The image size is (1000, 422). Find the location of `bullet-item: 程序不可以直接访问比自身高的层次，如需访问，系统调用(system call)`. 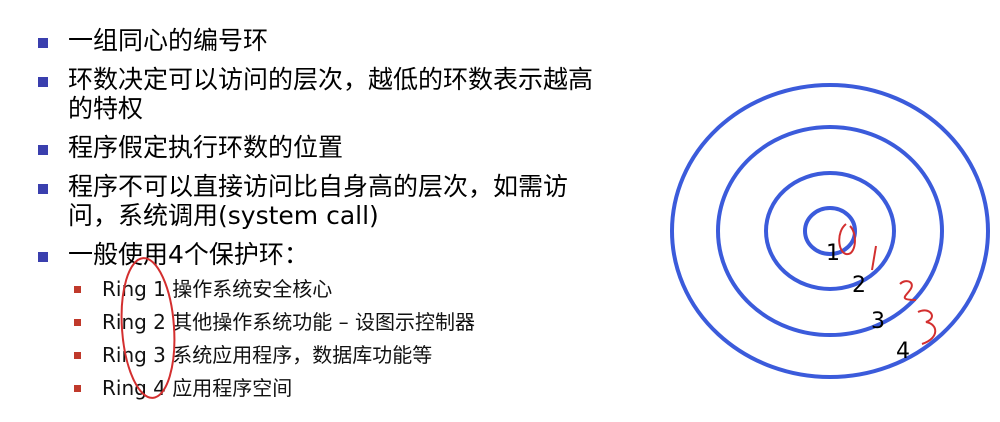

bullet-item: 程序不可以直接访问比自身高的层次，如需访问，系统调用(system call) is located at coordinates (326, 201).